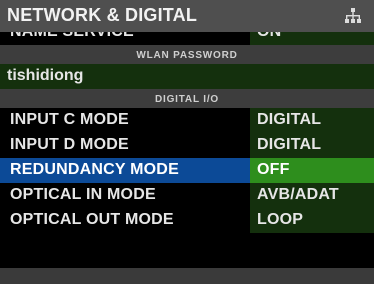 The height and width of the screenshot is (284, 374). I want to click on row-value-cell: ON, so click(312, 38).